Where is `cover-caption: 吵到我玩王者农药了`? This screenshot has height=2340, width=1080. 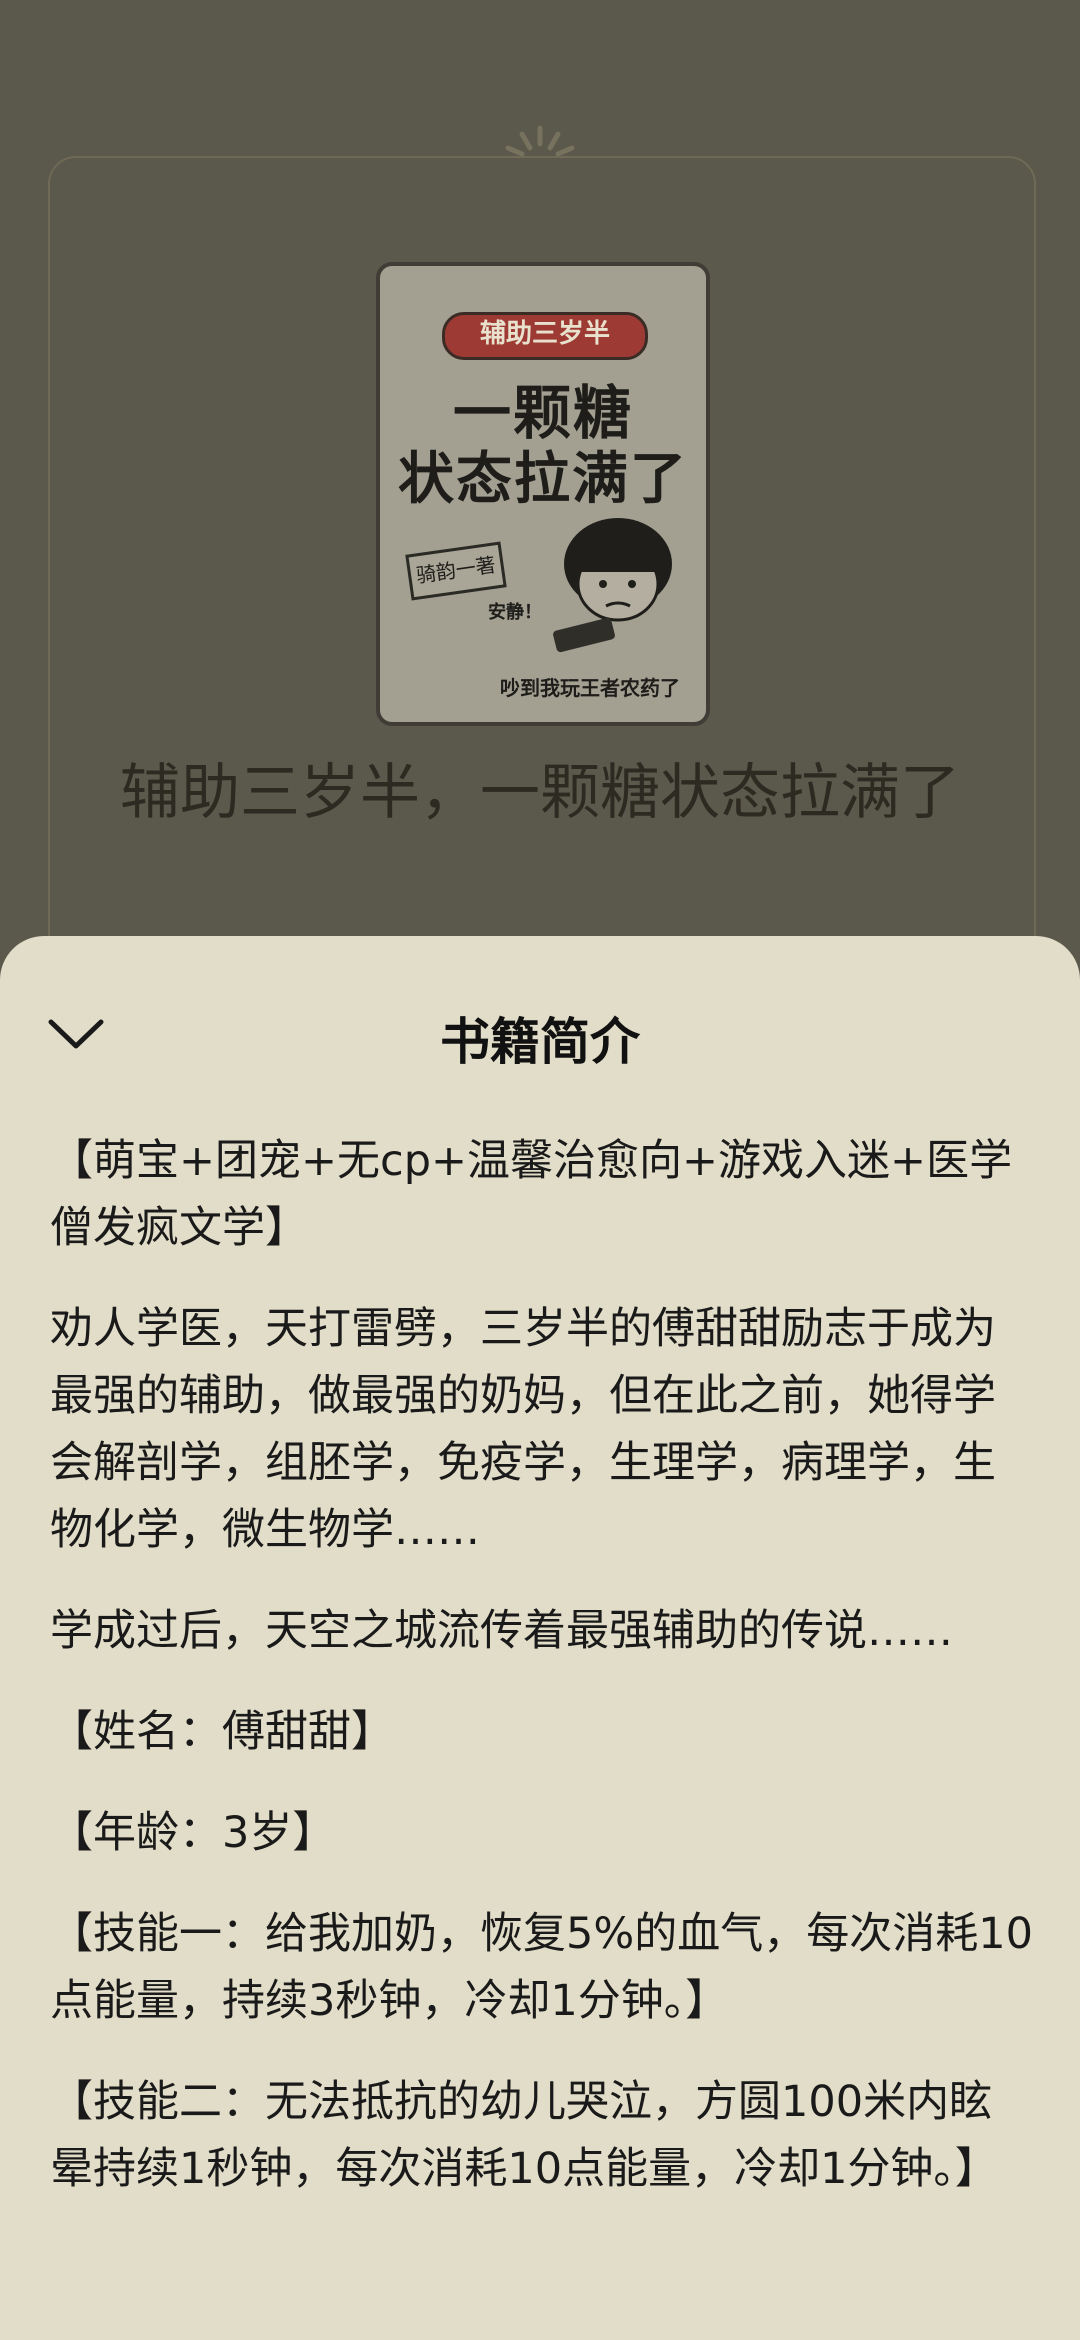 cover-caption: 吵到我玩王者农药了 is located at coordinates (590, 688).